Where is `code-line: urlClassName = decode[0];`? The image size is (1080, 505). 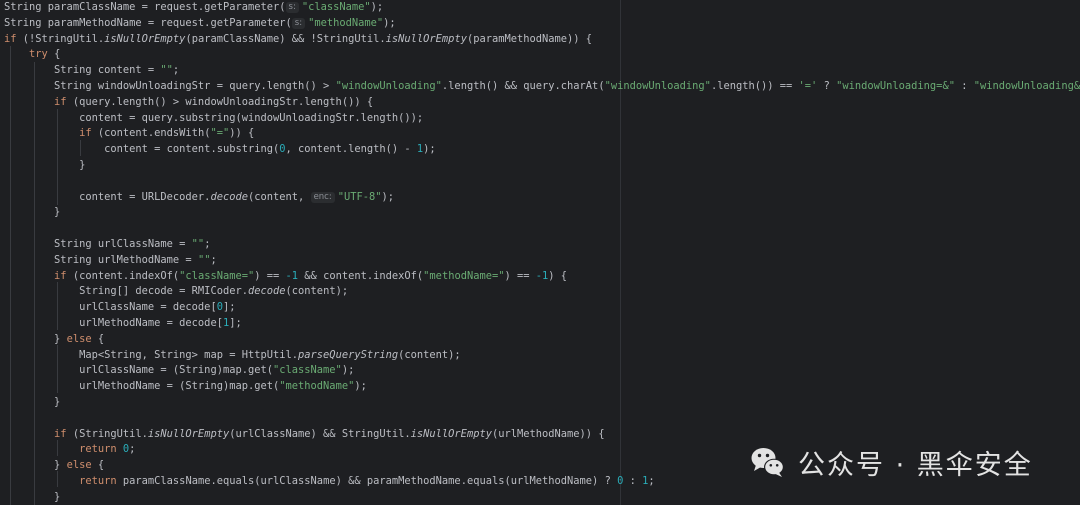 code-line: urlClassName = decode[0]; is located at coordinates (119, 308).